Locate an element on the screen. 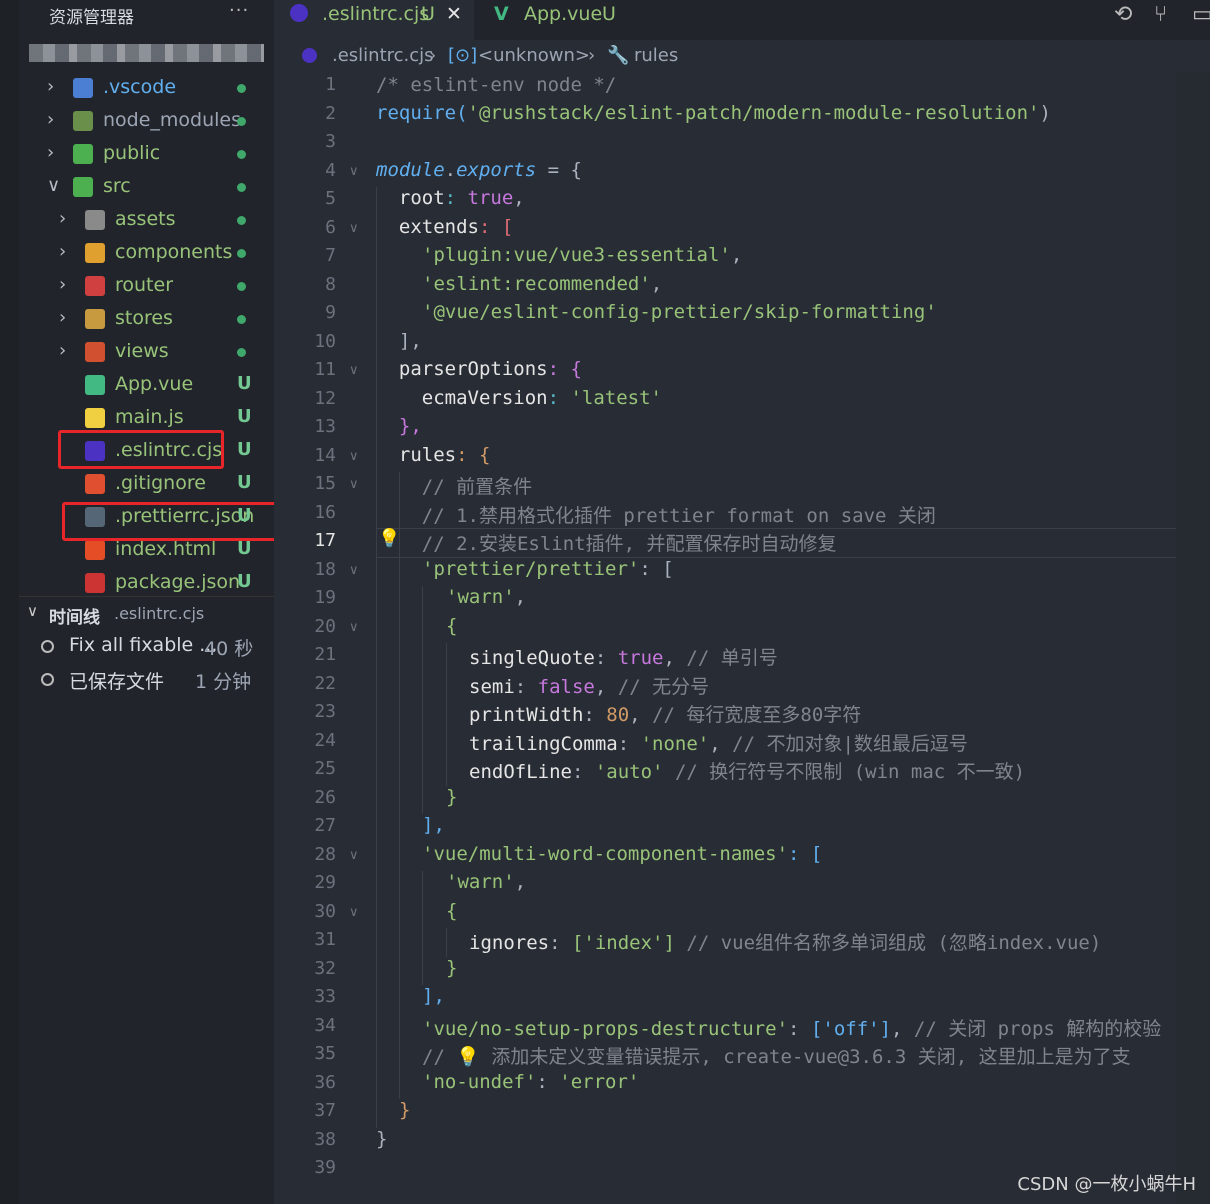  tab-app-vue: V App.vue U is located at coordinates (566, 20).